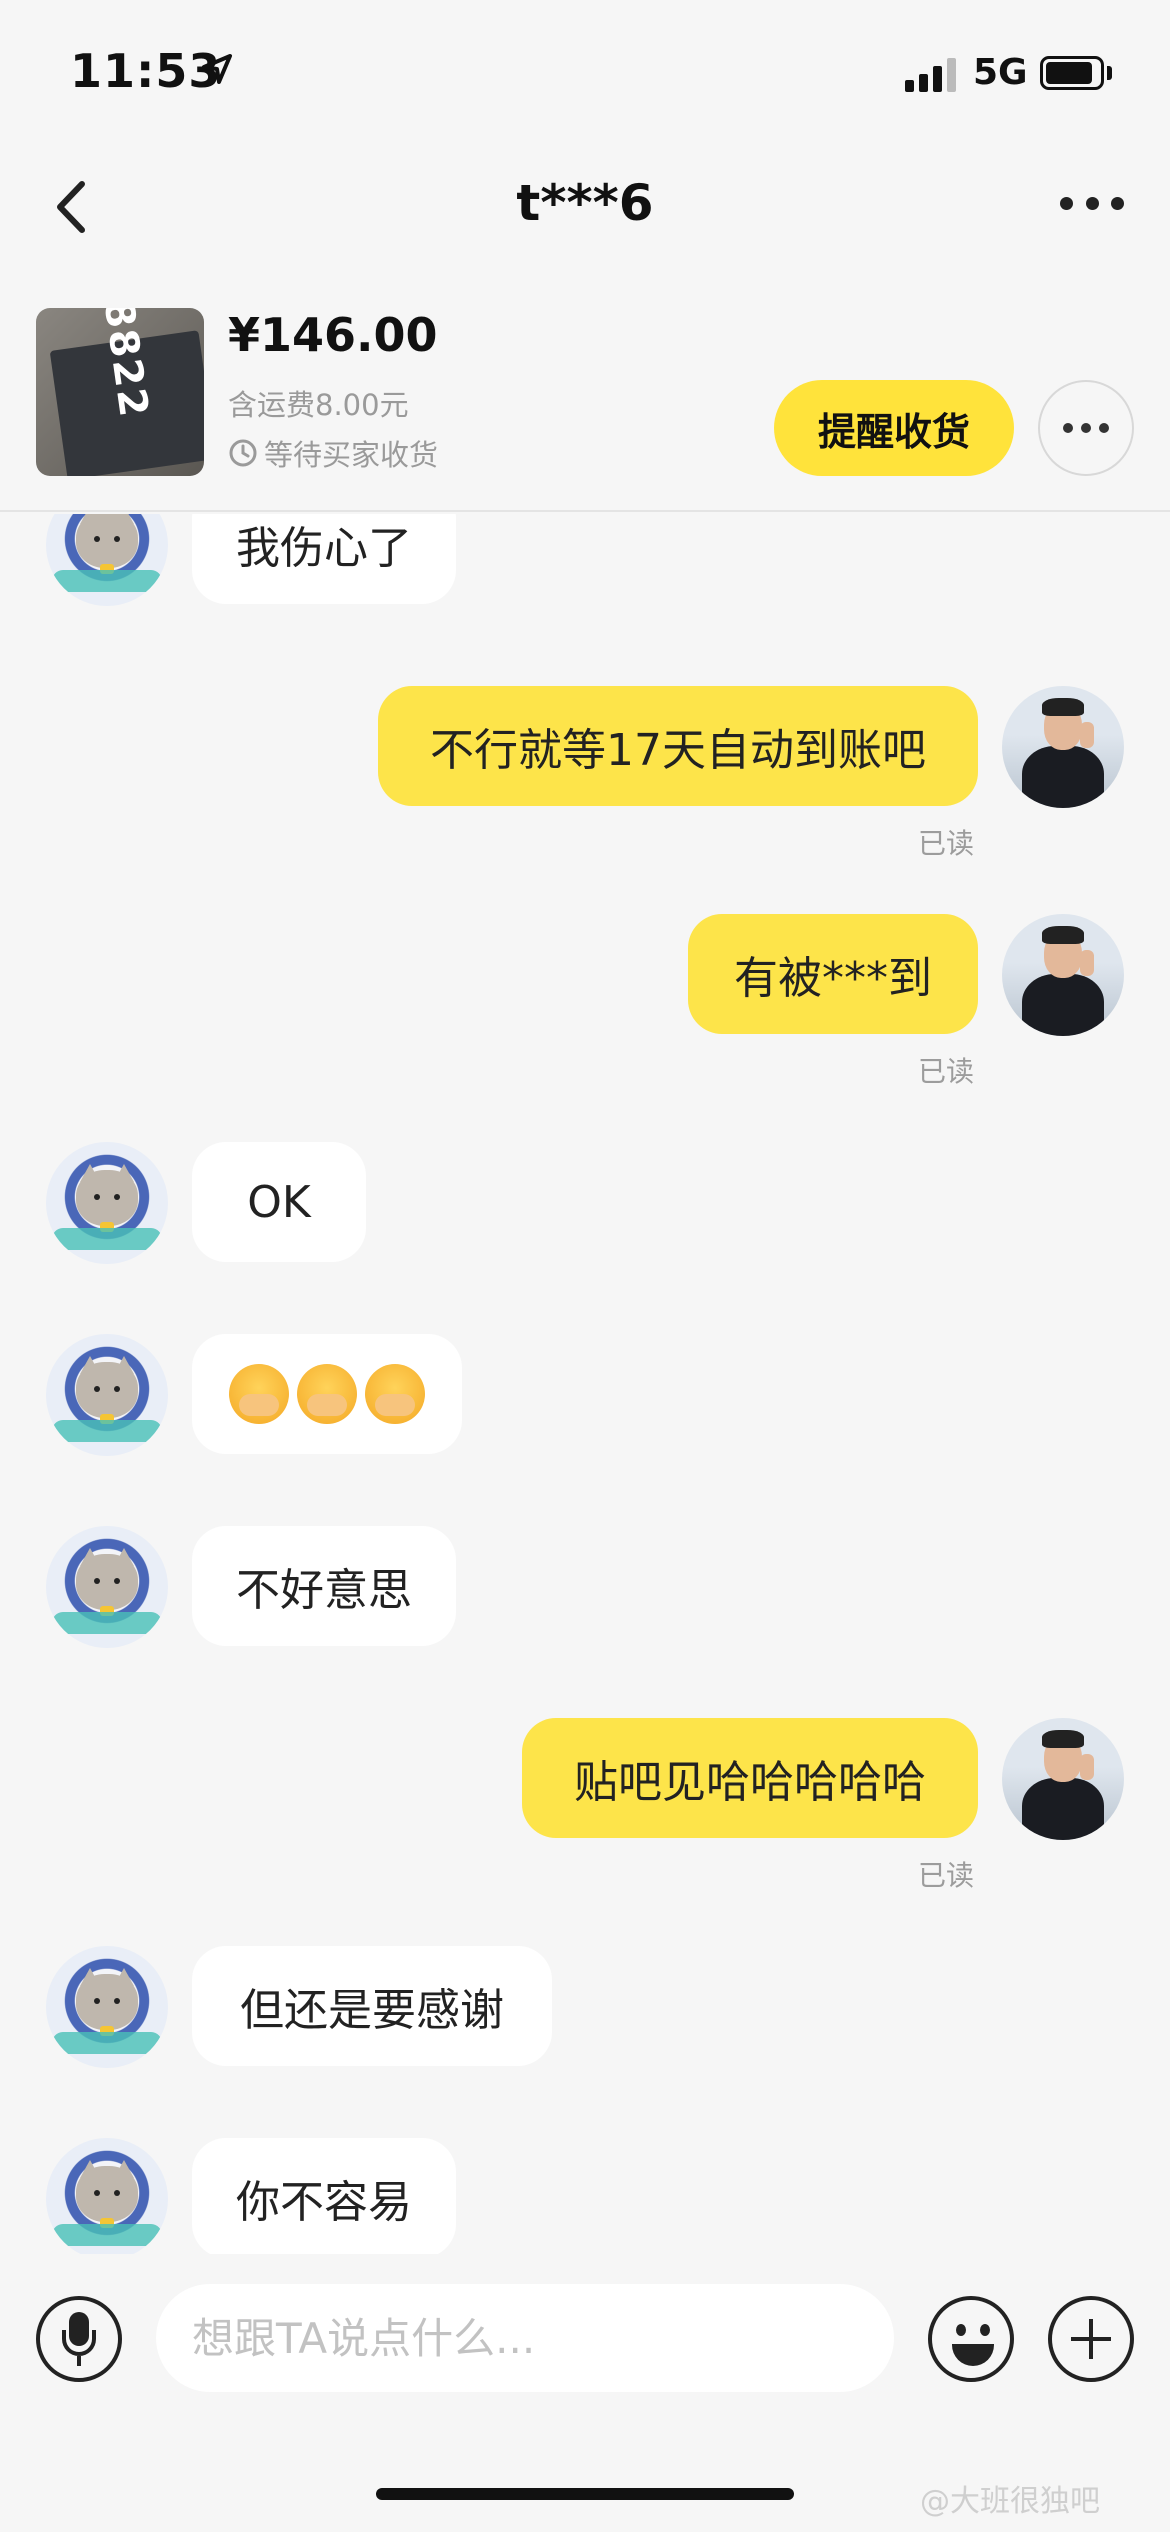 Image resolution: width=1170 pixels, height=2532 pixels. Describe the element at coordinates (333, 335) in the screenshot. I see `product-price: ¥146.00` at that location.